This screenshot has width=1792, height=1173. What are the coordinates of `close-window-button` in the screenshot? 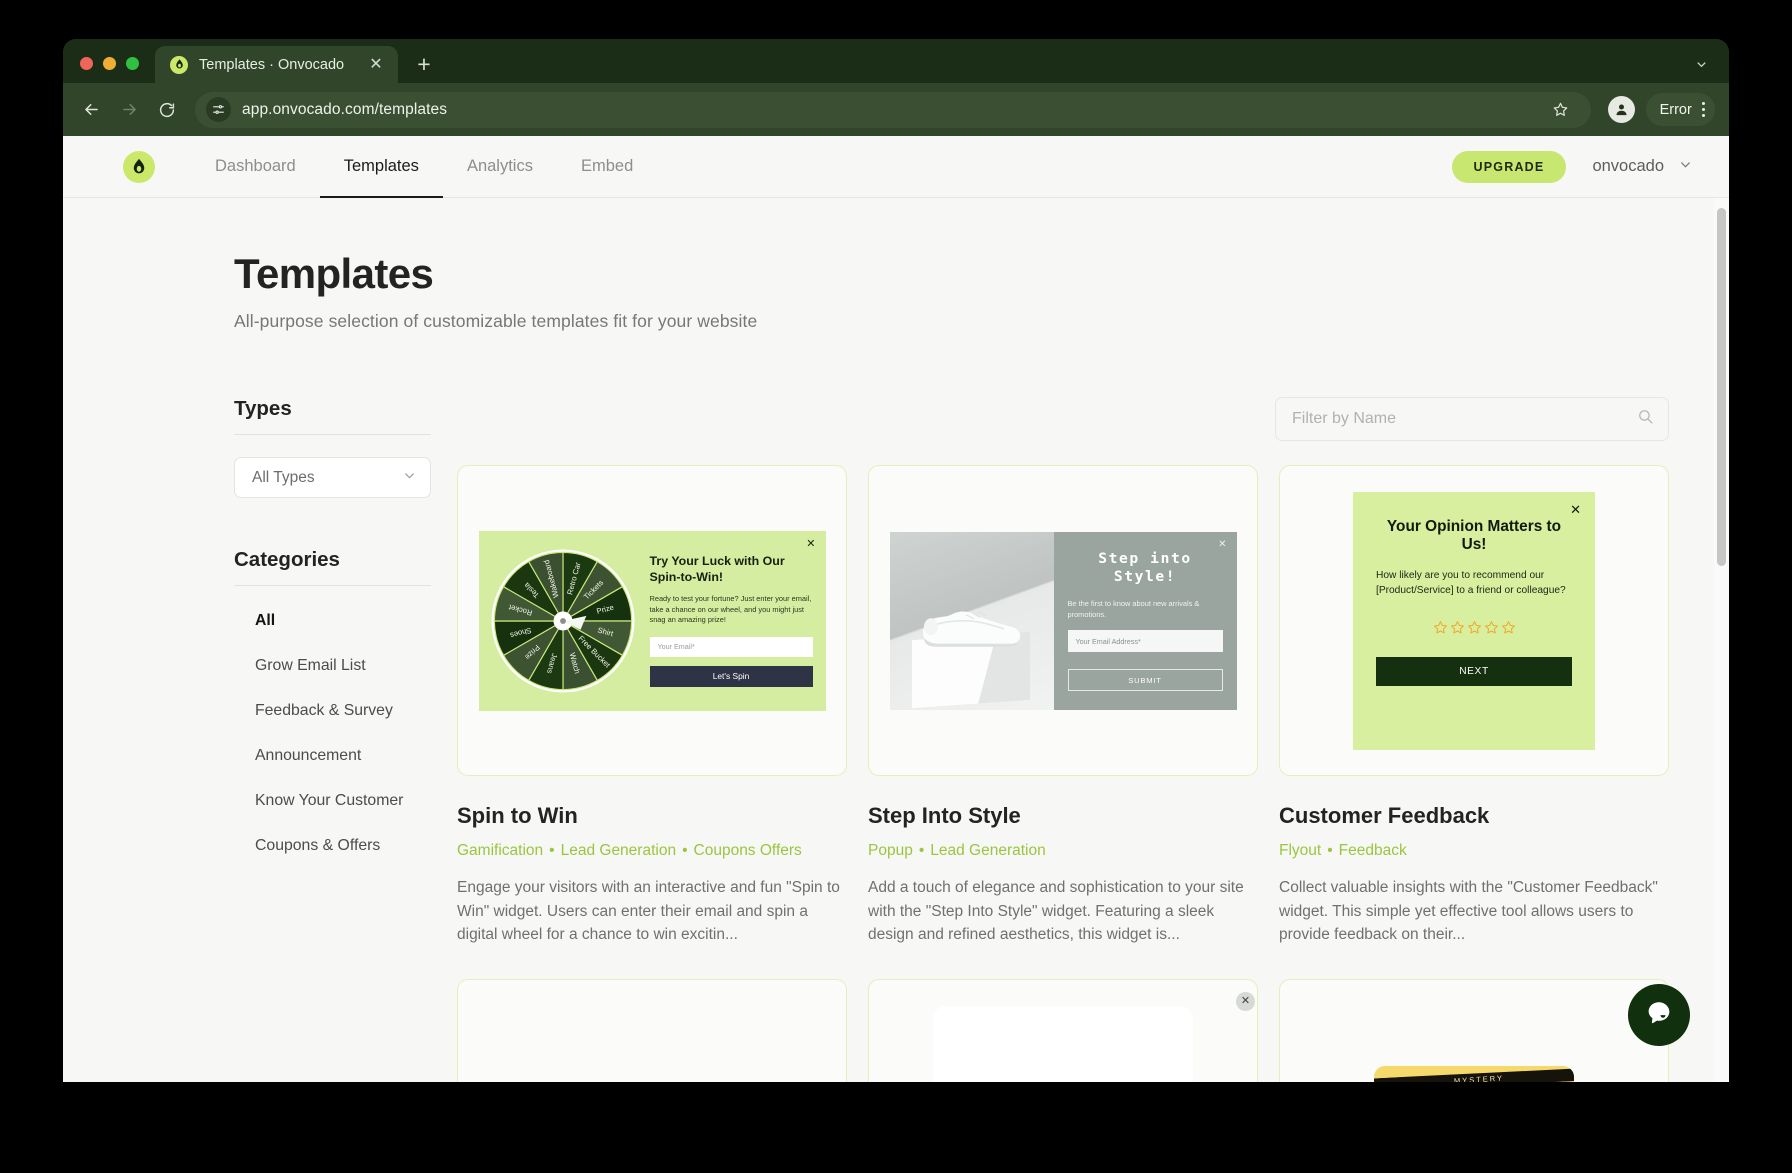 It's located at (86, 63).